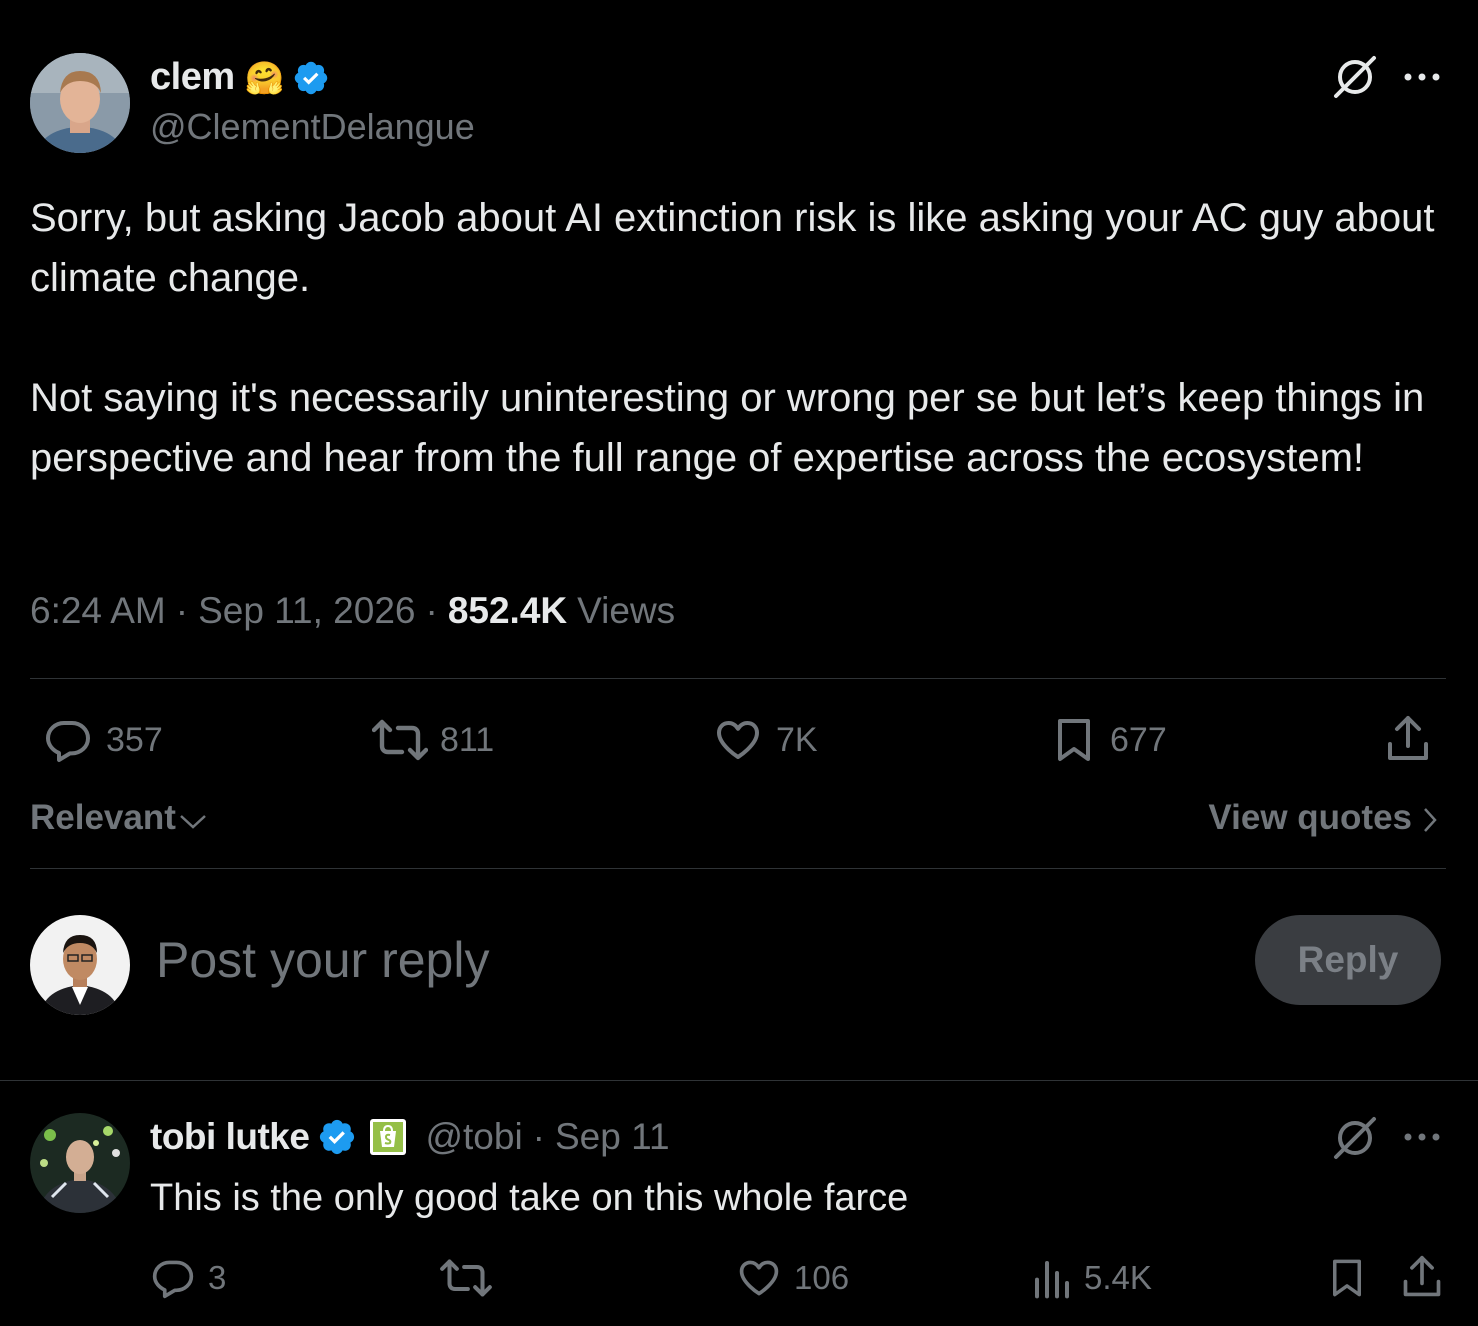 This screenshot has height=1326, width=1478. What do you see at coordinates (102, 740) in the screenshot?
I see `reply-action: 357` at bounding box center [102, 740].